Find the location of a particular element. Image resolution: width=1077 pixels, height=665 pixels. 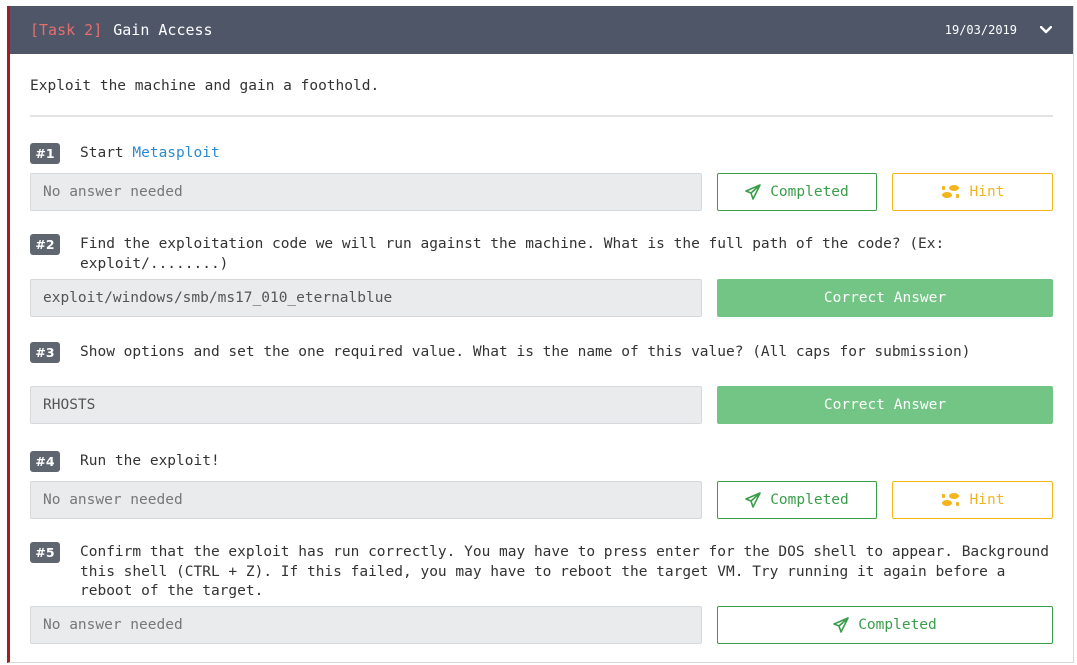

question-number-badge: #4 is located at coordinates (45, 461).